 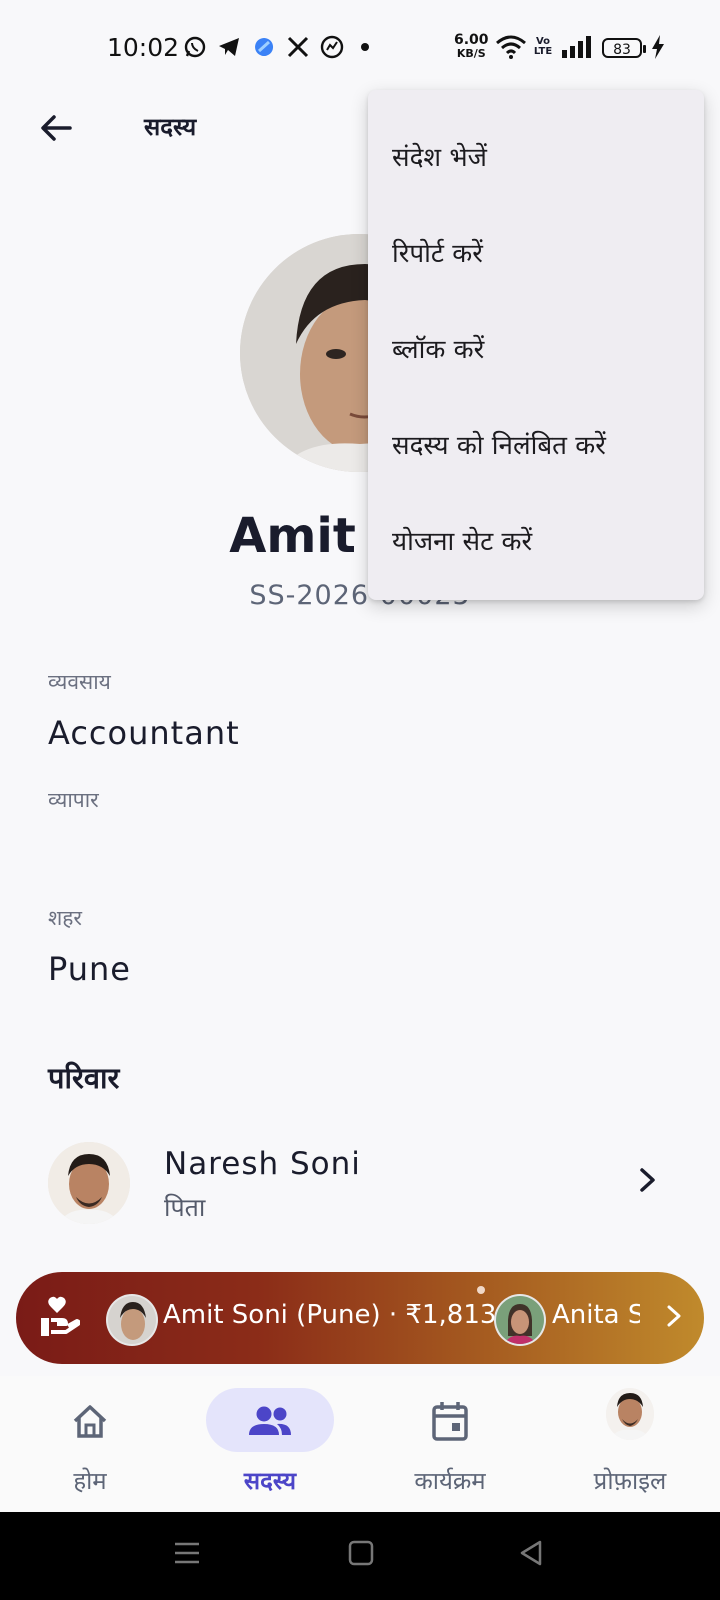 I want to click on page-title: सदस्य, so click(x=170, y=127).